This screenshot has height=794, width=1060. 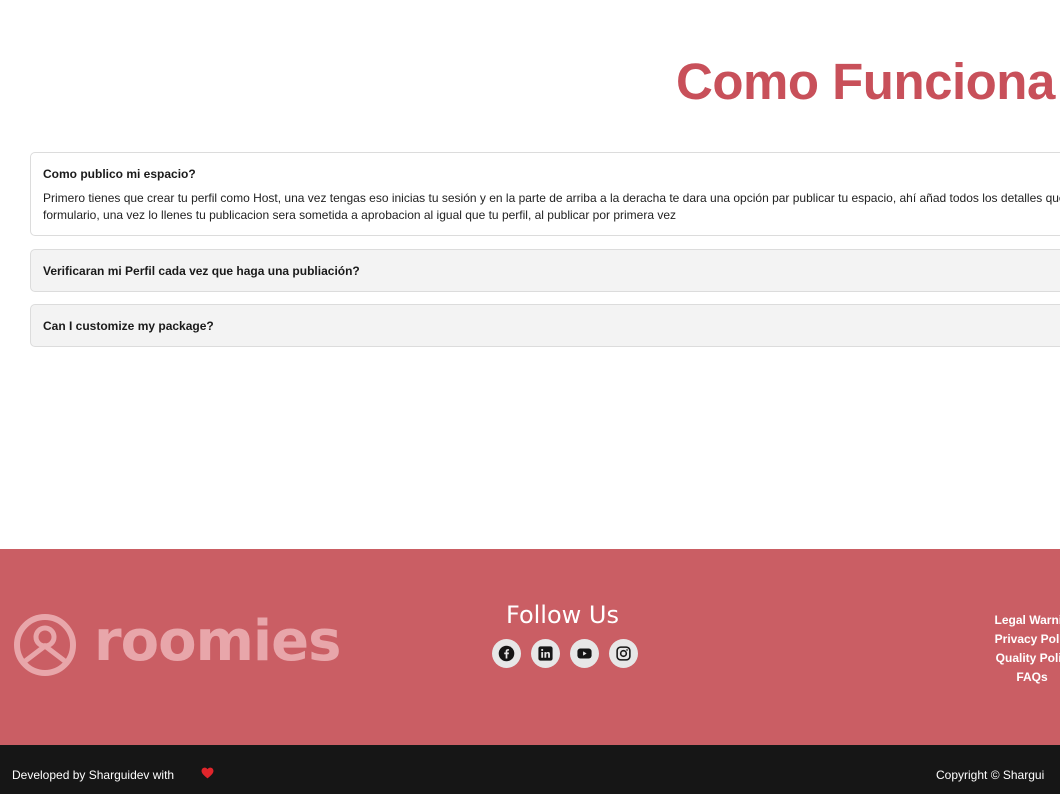 I want to click on legal-warning-link: Legal Warnin, so click(x=1021, y=620).